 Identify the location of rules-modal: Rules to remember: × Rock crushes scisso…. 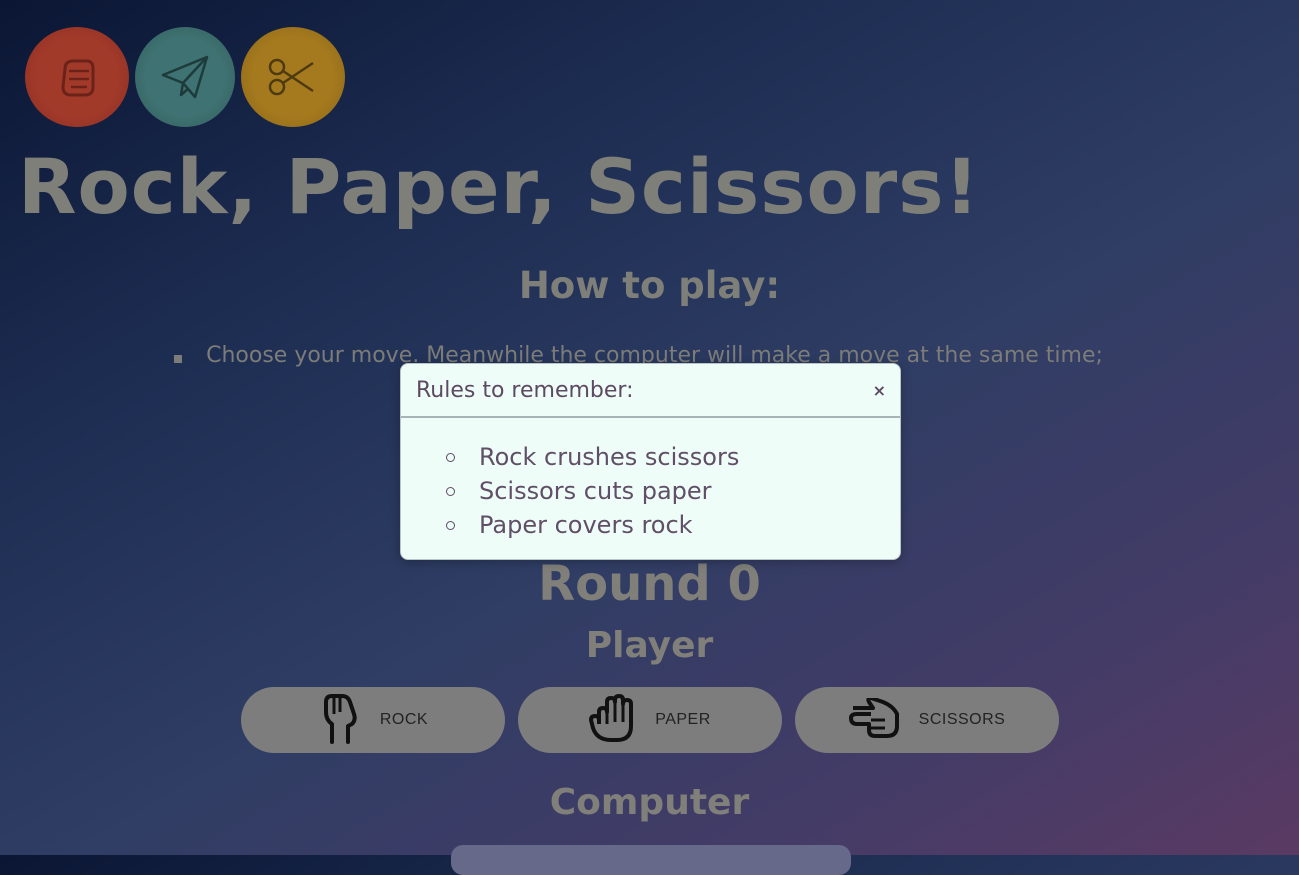
(650, 461).